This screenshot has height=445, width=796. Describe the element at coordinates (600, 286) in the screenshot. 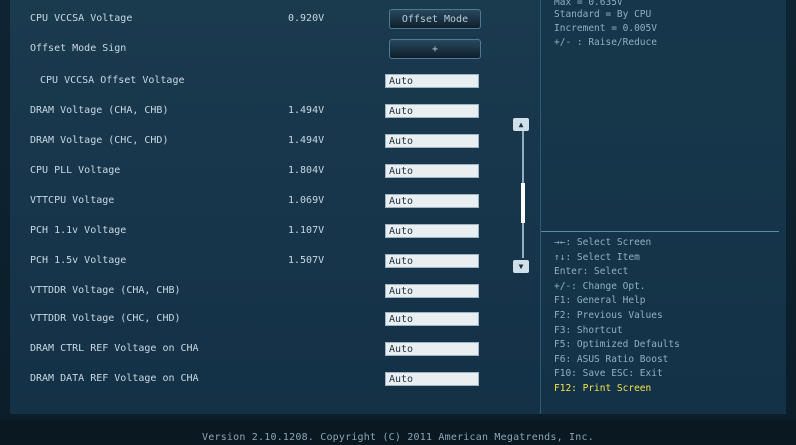

I see `help-key-line: +/-: Change Opt.` at that location.